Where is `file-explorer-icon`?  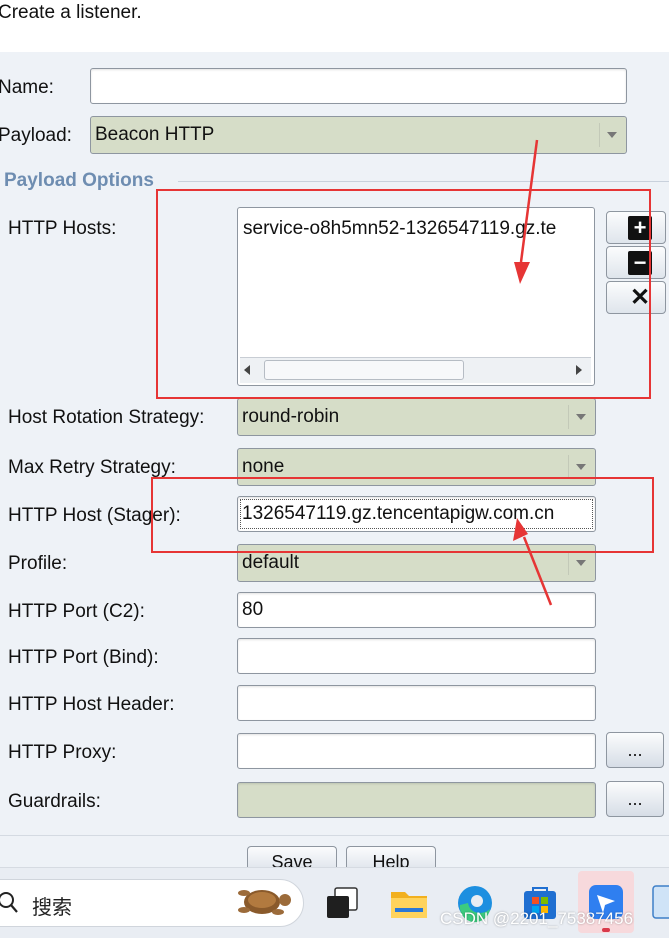
file-explorer-icon is located at coordinates (409, 903).